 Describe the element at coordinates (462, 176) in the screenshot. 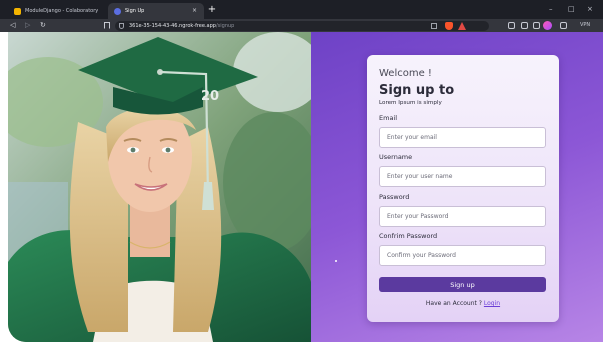

I see `username-field` at that location.